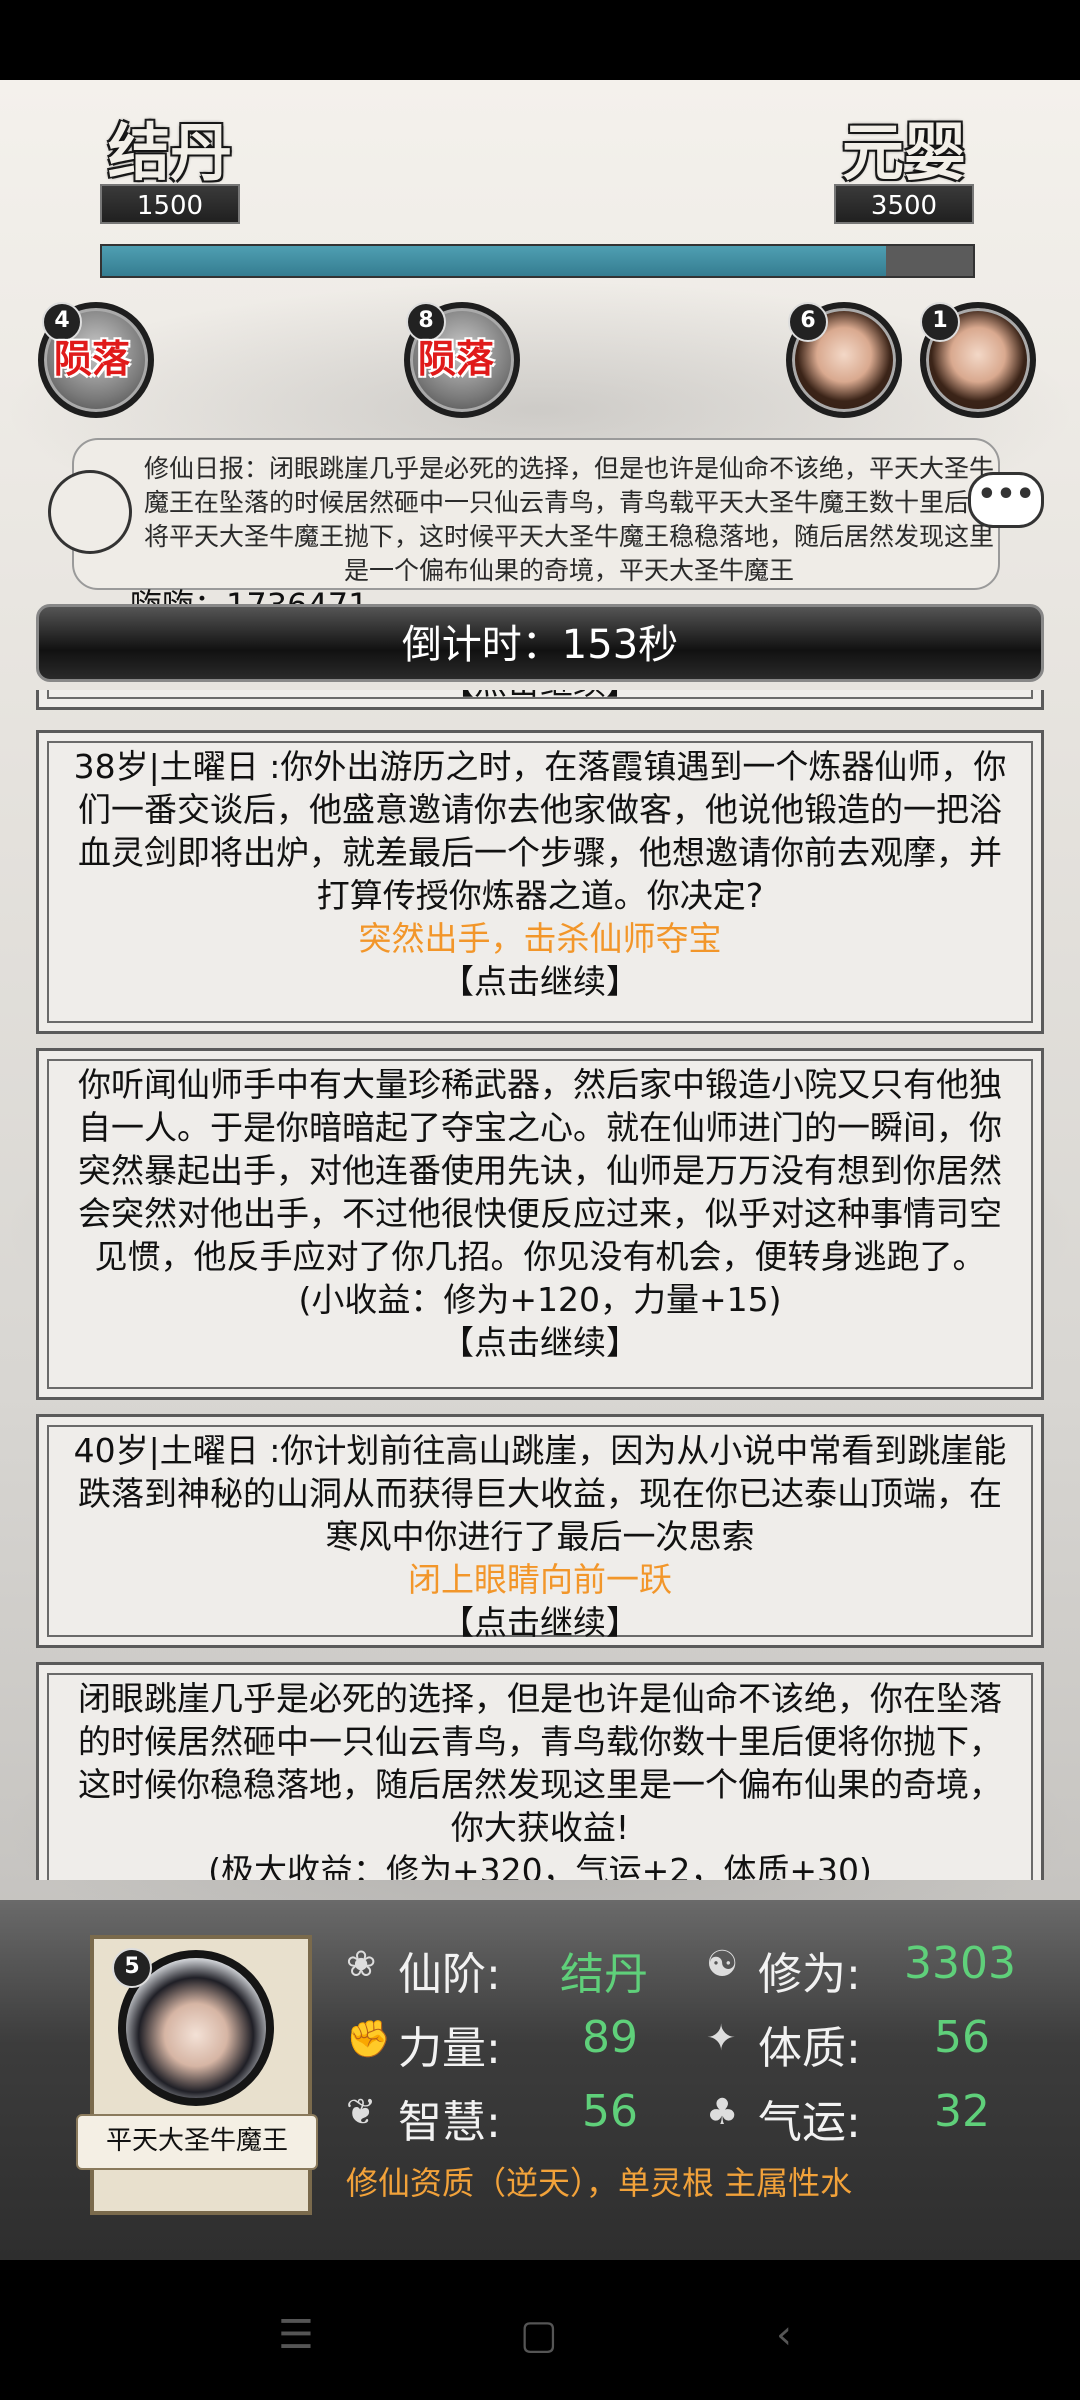  I want to click on event-result: (小收益：修为+120，力量+15), so click(540, 1299).